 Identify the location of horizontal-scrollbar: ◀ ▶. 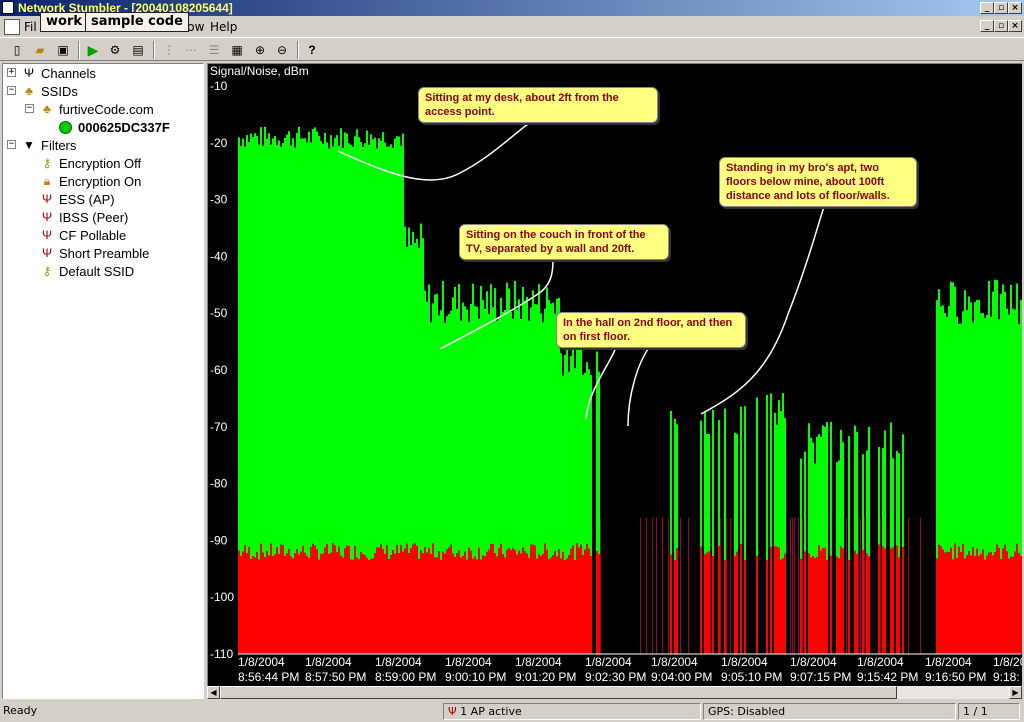
(614, 692).